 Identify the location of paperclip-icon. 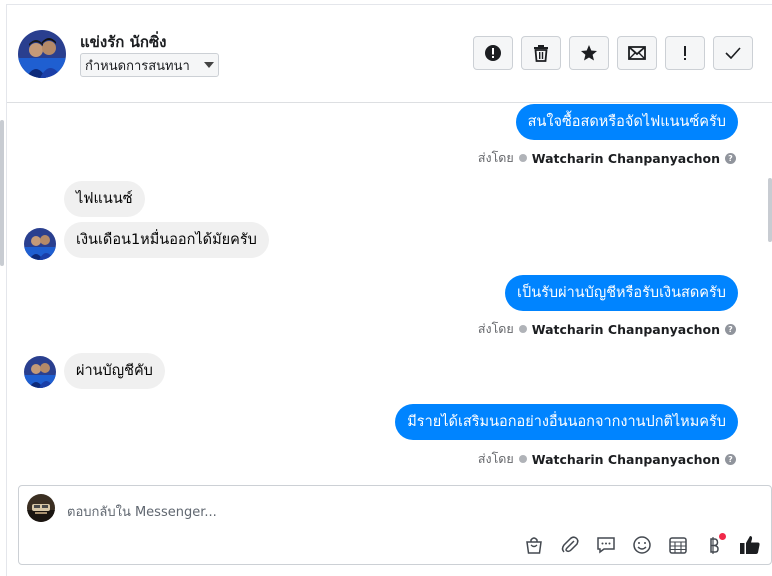
(570, 544).